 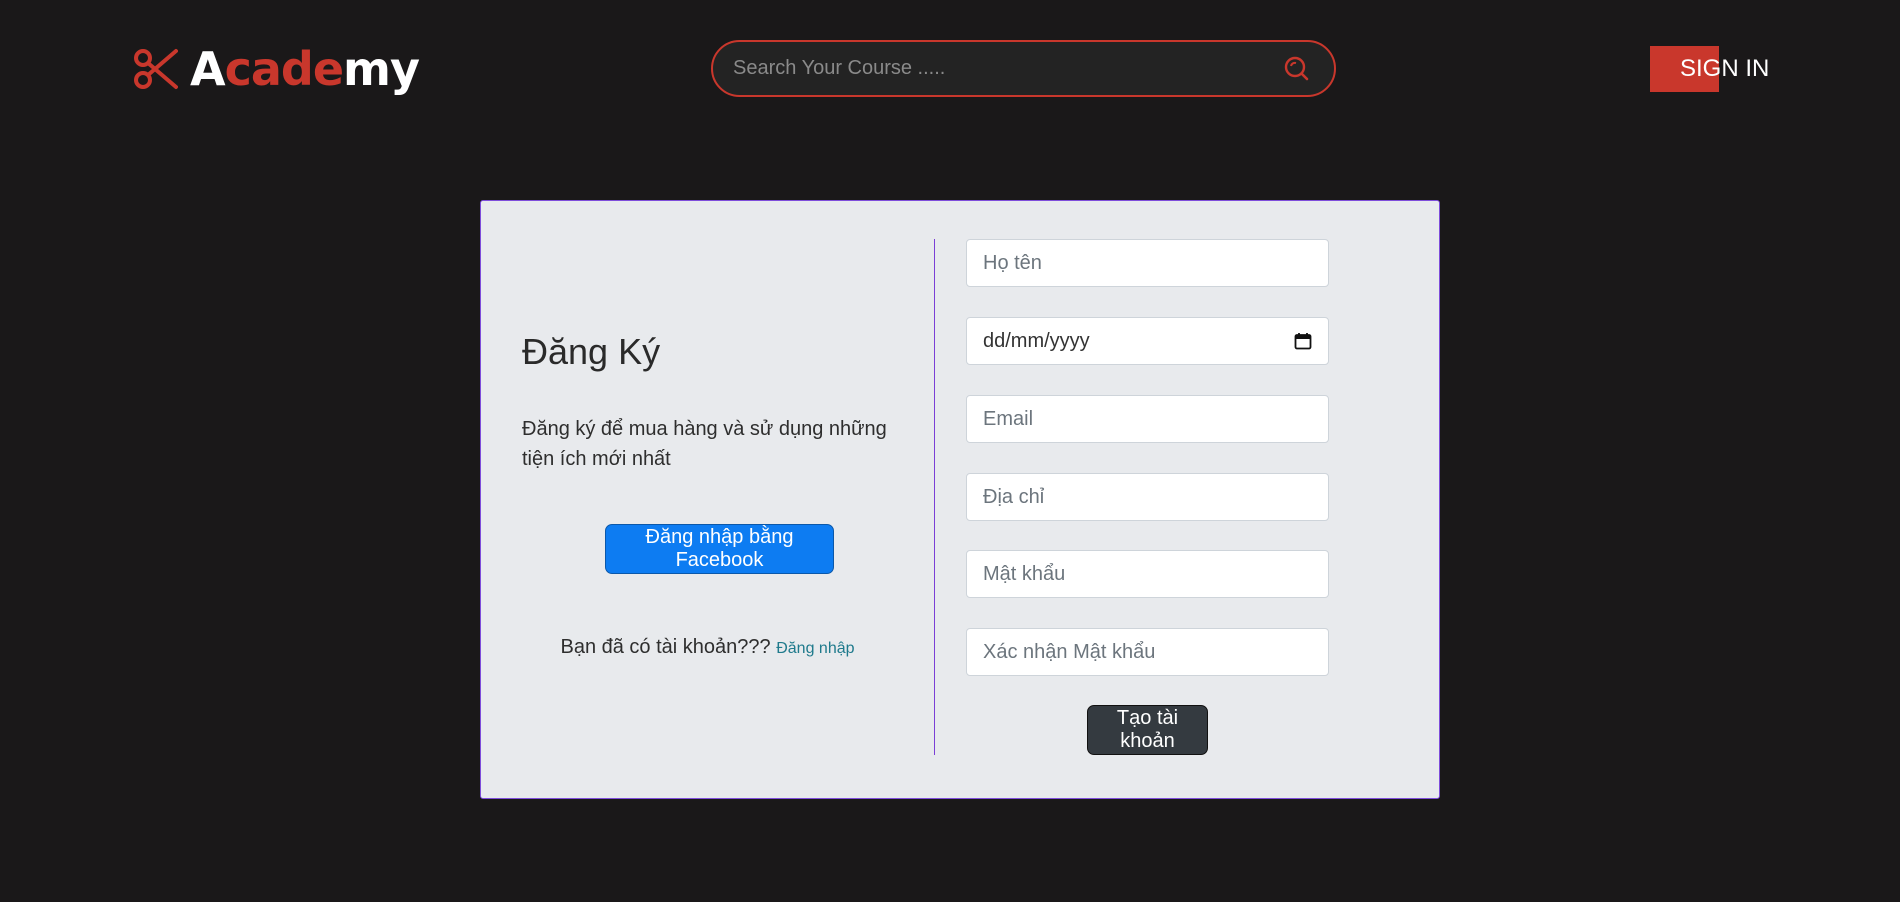 I want to click on email-input, so click(x=1147, y=419).